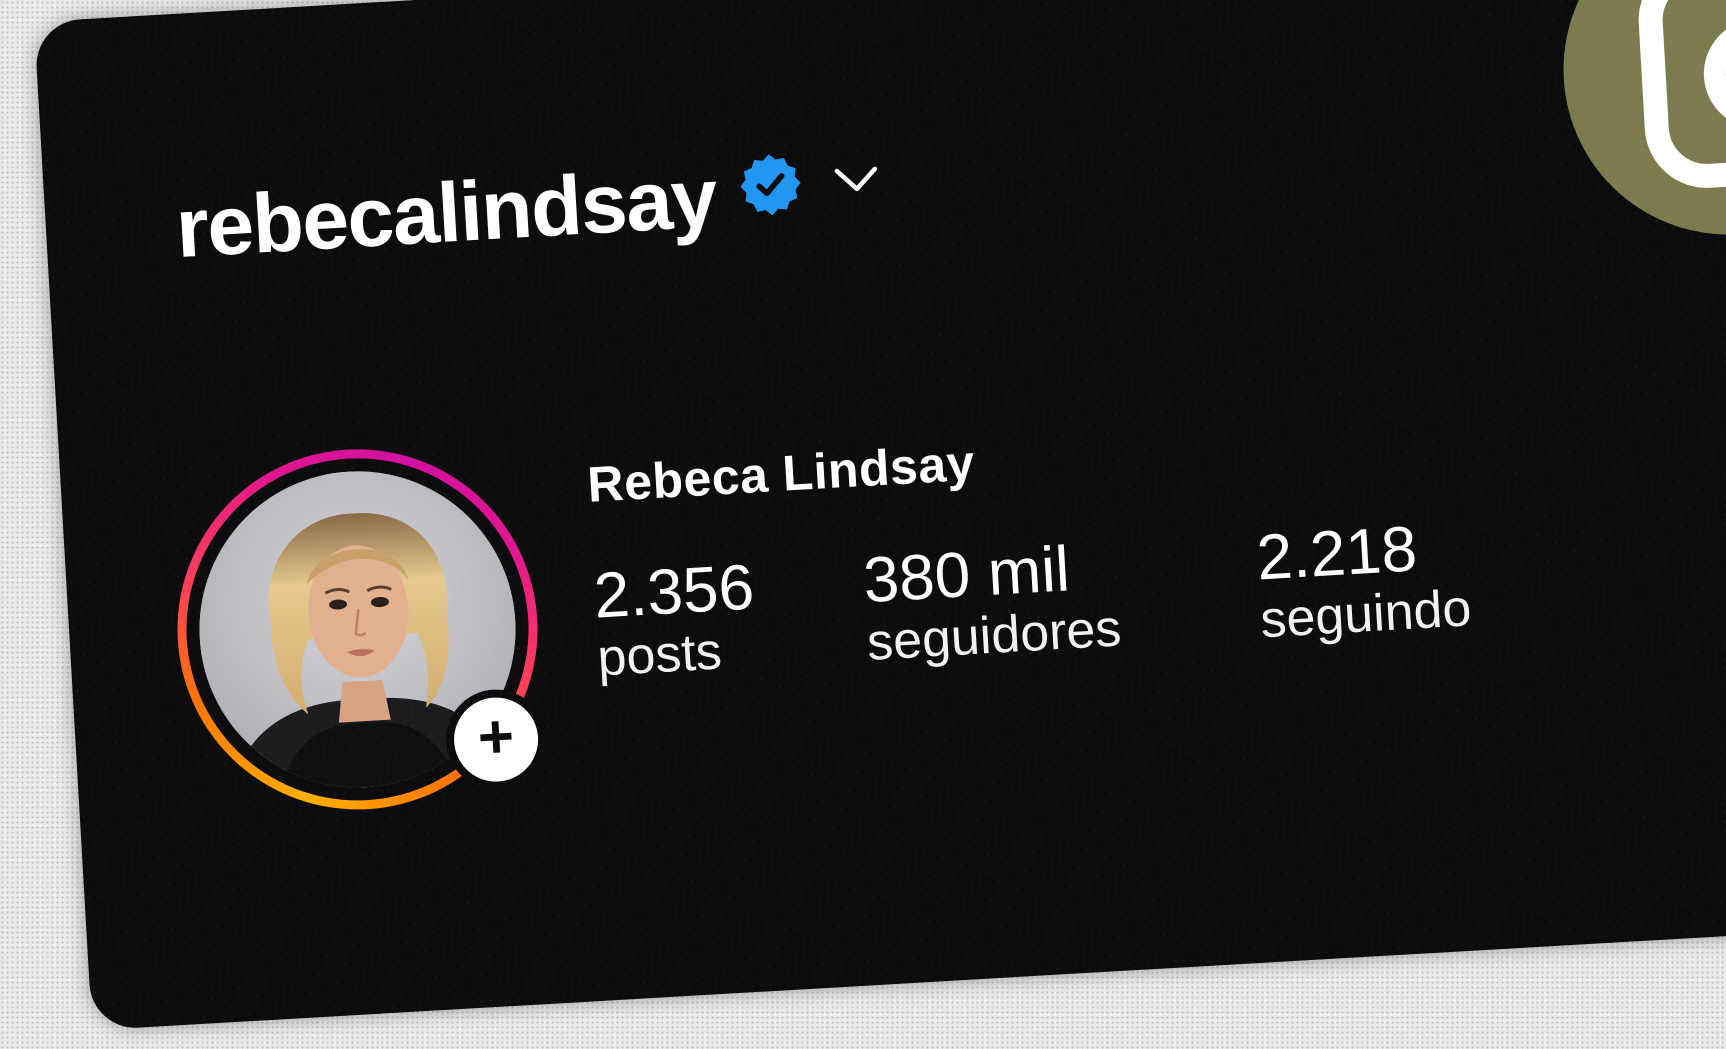 The width and height of the screenshot is (1726, 1049). I want to click on profile-avatar: +, so click(358, 629).